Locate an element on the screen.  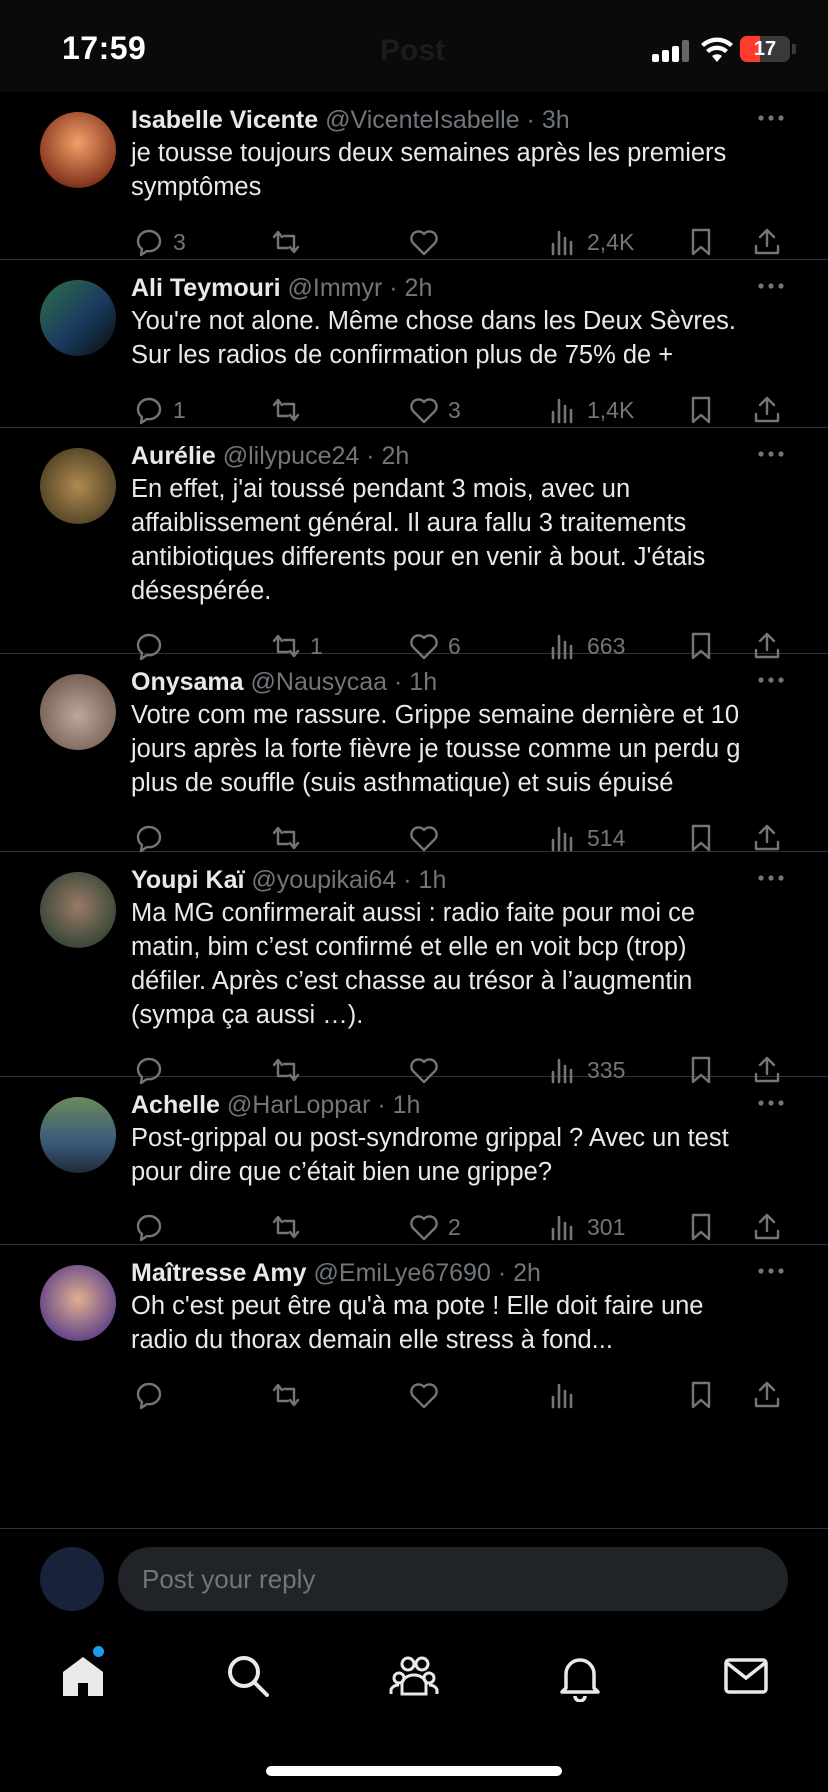
views-count: 514 is located at coordinates (606, 837).